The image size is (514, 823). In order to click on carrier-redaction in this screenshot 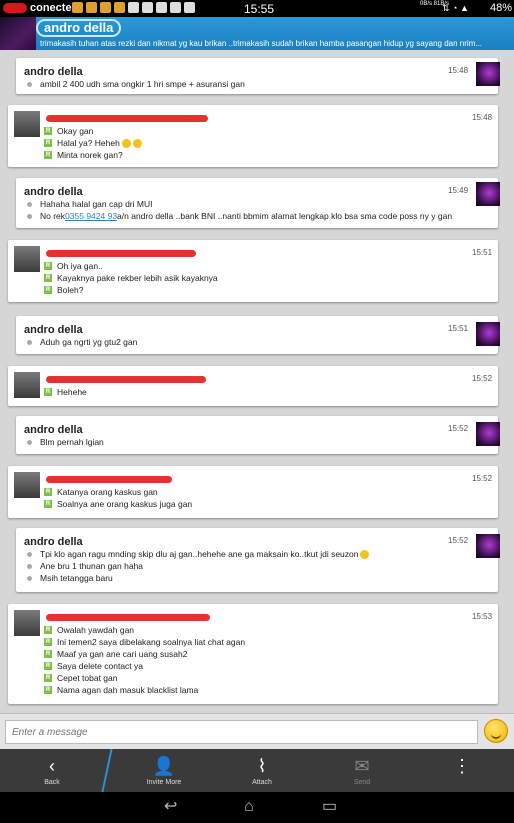, I will do `click(15, 8)`.